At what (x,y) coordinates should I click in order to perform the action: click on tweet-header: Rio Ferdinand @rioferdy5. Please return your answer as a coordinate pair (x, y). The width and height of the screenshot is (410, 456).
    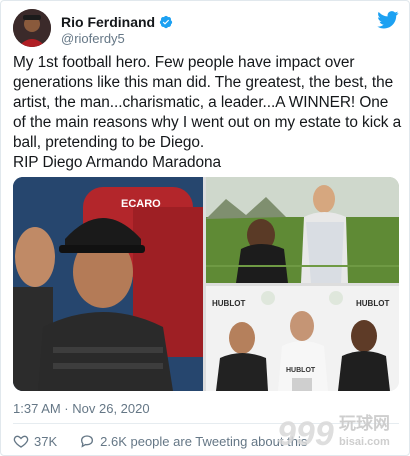
    Looking at the image, I should click on (206, 29).